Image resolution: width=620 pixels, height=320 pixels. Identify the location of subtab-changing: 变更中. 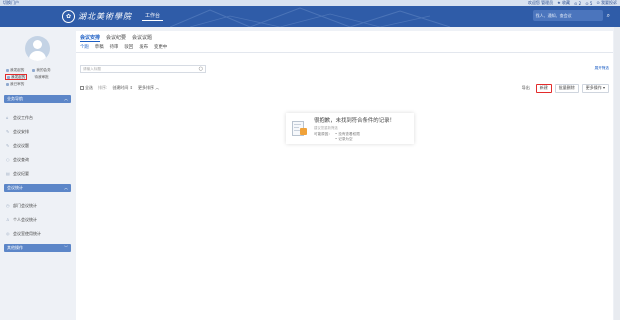
(160, 47).